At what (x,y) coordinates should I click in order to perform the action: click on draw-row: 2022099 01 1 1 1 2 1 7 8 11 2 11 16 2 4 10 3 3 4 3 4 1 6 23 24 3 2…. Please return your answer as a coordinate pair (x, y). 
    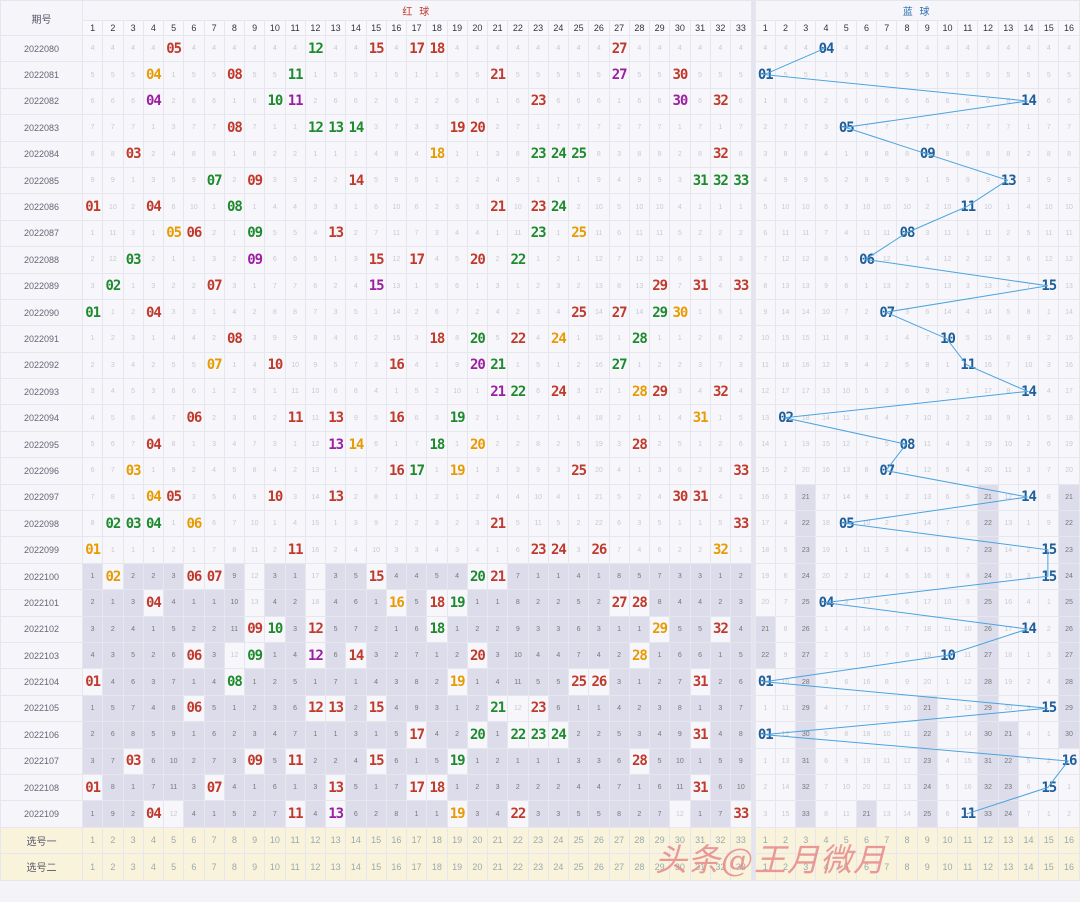
    Looking at the image, I should click on (540, 550).